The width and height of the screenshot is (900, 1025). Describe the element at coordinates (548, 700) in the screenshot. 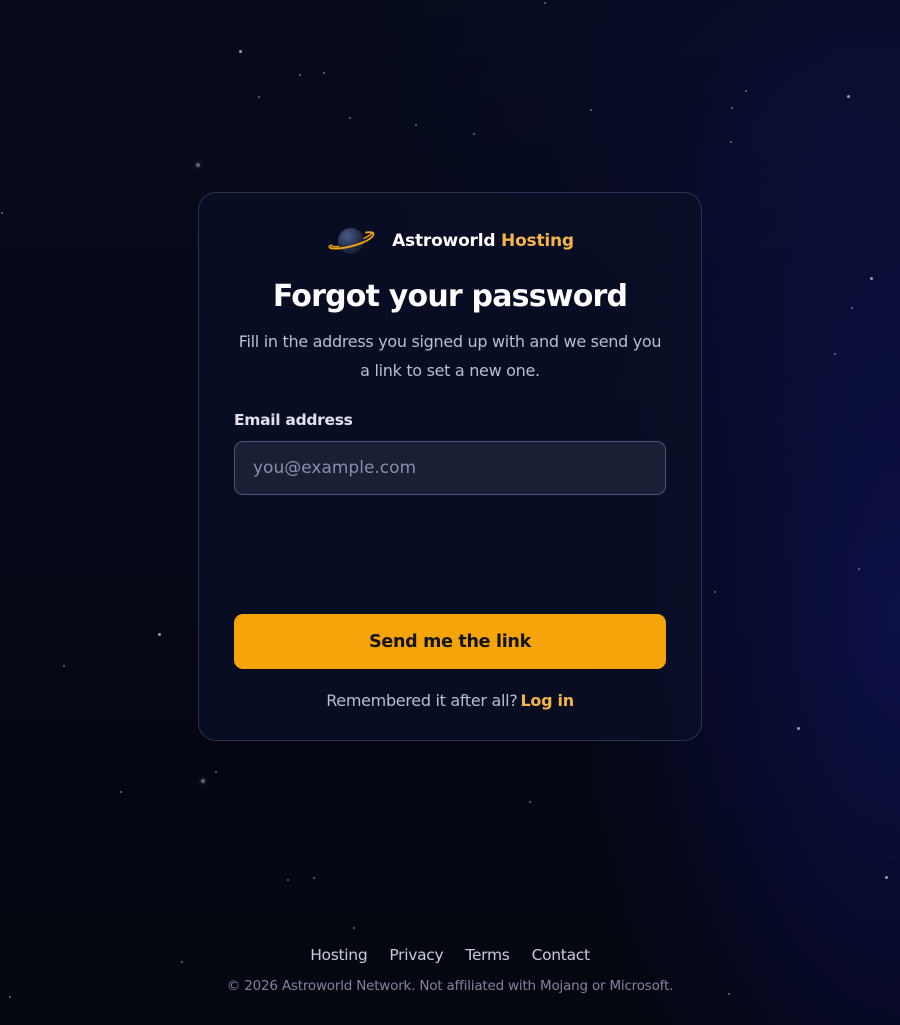

I see `login-link: Log in` at that location.